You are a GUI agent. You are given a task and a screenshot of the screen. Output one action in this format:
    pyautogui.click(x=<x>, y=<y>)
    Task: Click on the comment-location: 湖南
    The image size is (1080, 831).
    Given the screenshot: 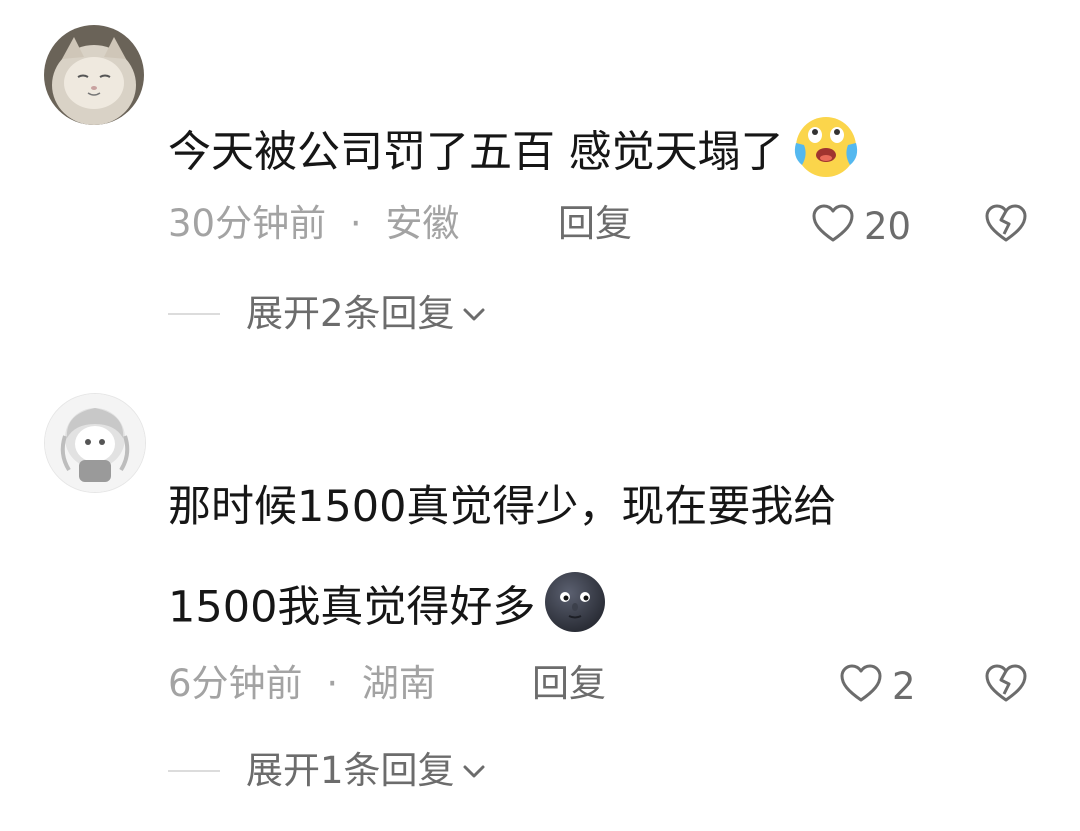 What is the action you would take?
    pyautogui.click(x=398, y=683)
    